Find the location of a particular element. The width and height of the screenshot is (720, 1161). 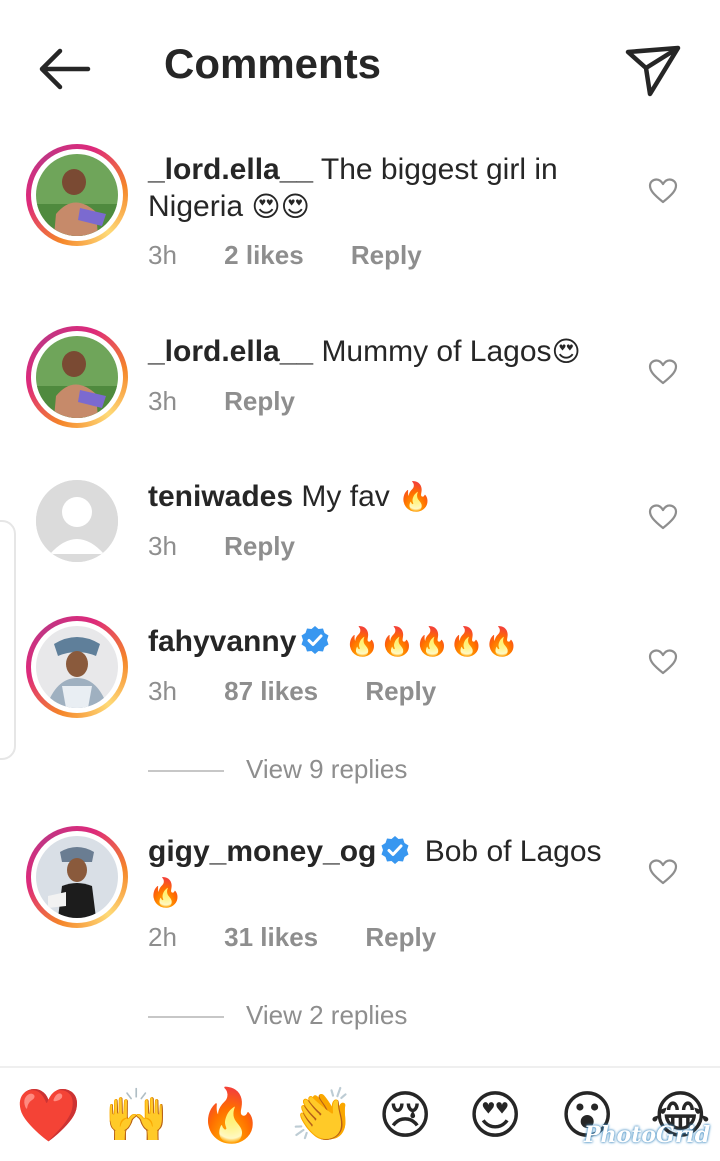

comment-emoji: 🔥🔥🔥🔥🔥 is located at coordinates (432, 641).